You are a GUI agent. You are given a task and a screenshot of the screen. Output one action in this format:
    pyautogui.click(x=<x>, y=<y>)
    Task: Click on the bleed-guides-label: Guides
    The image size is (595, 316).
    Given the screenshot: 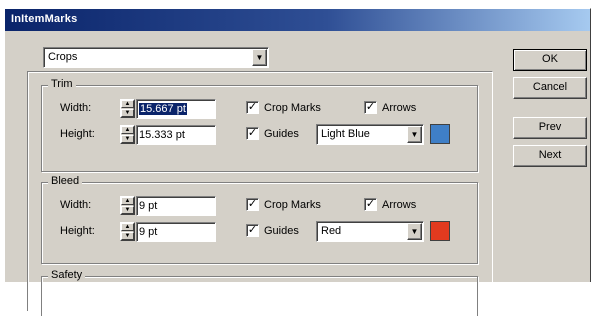 What is the action you would take?
    pyautogui.click(x=281, y=231)
    